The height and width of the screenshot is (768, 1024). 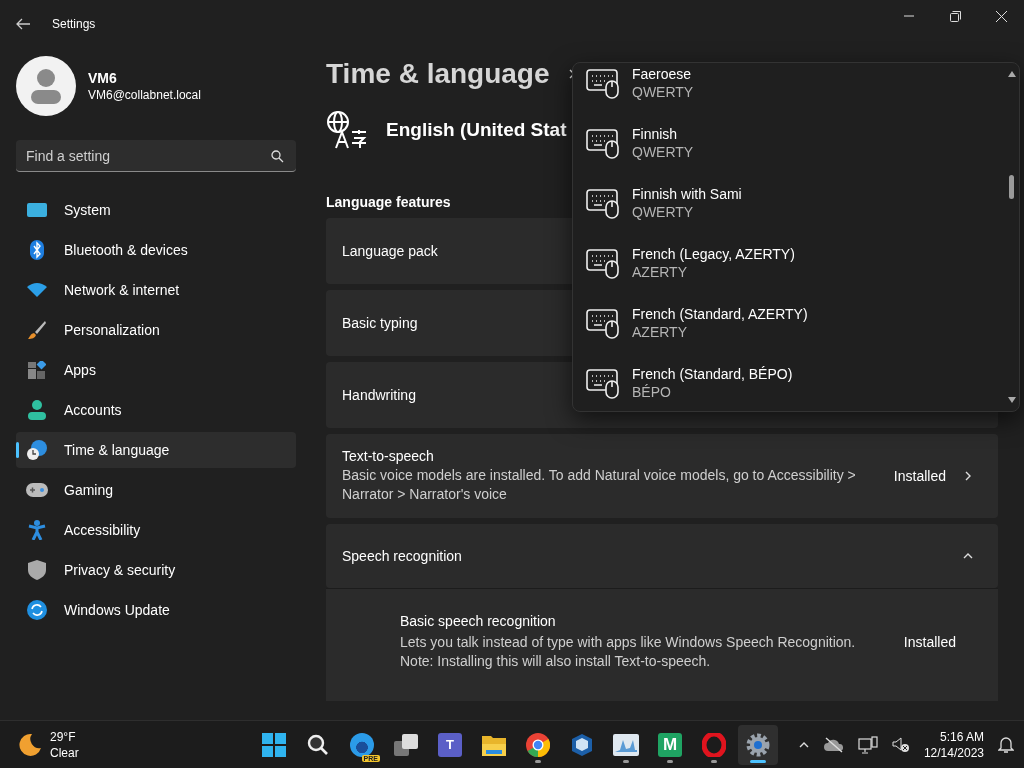 What do you see at coordinates (274, 744) in the screenshot?
I see `windows-logo-icon` at bounding box center [274, 744].